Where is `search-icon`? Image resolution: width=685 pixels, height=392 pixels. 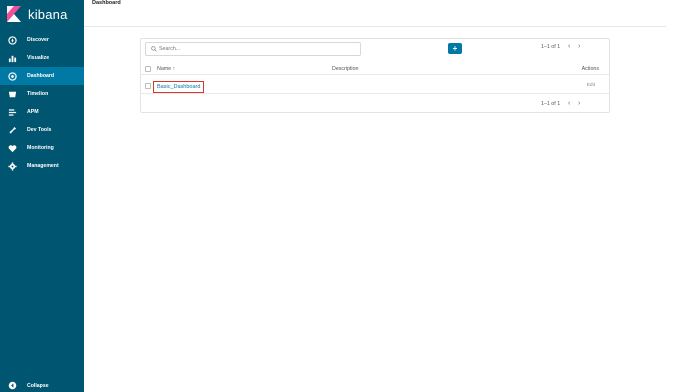
search-icon is located at coordinates (154, 49).